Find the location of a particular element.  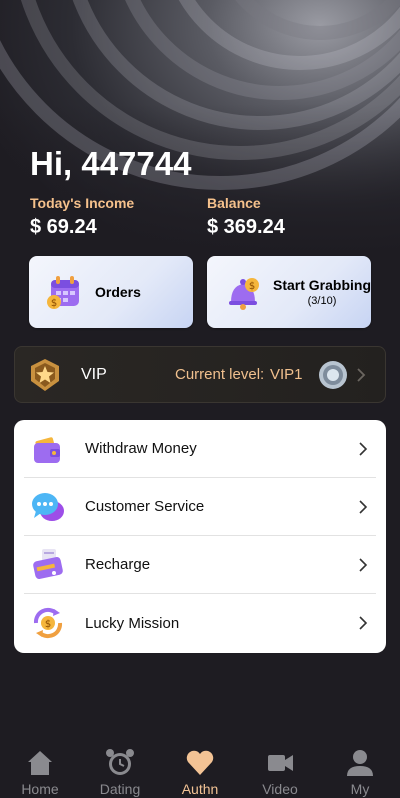

bottom-tab-bar: Home Dating Authn Video My is located at coordinates (200, 769).